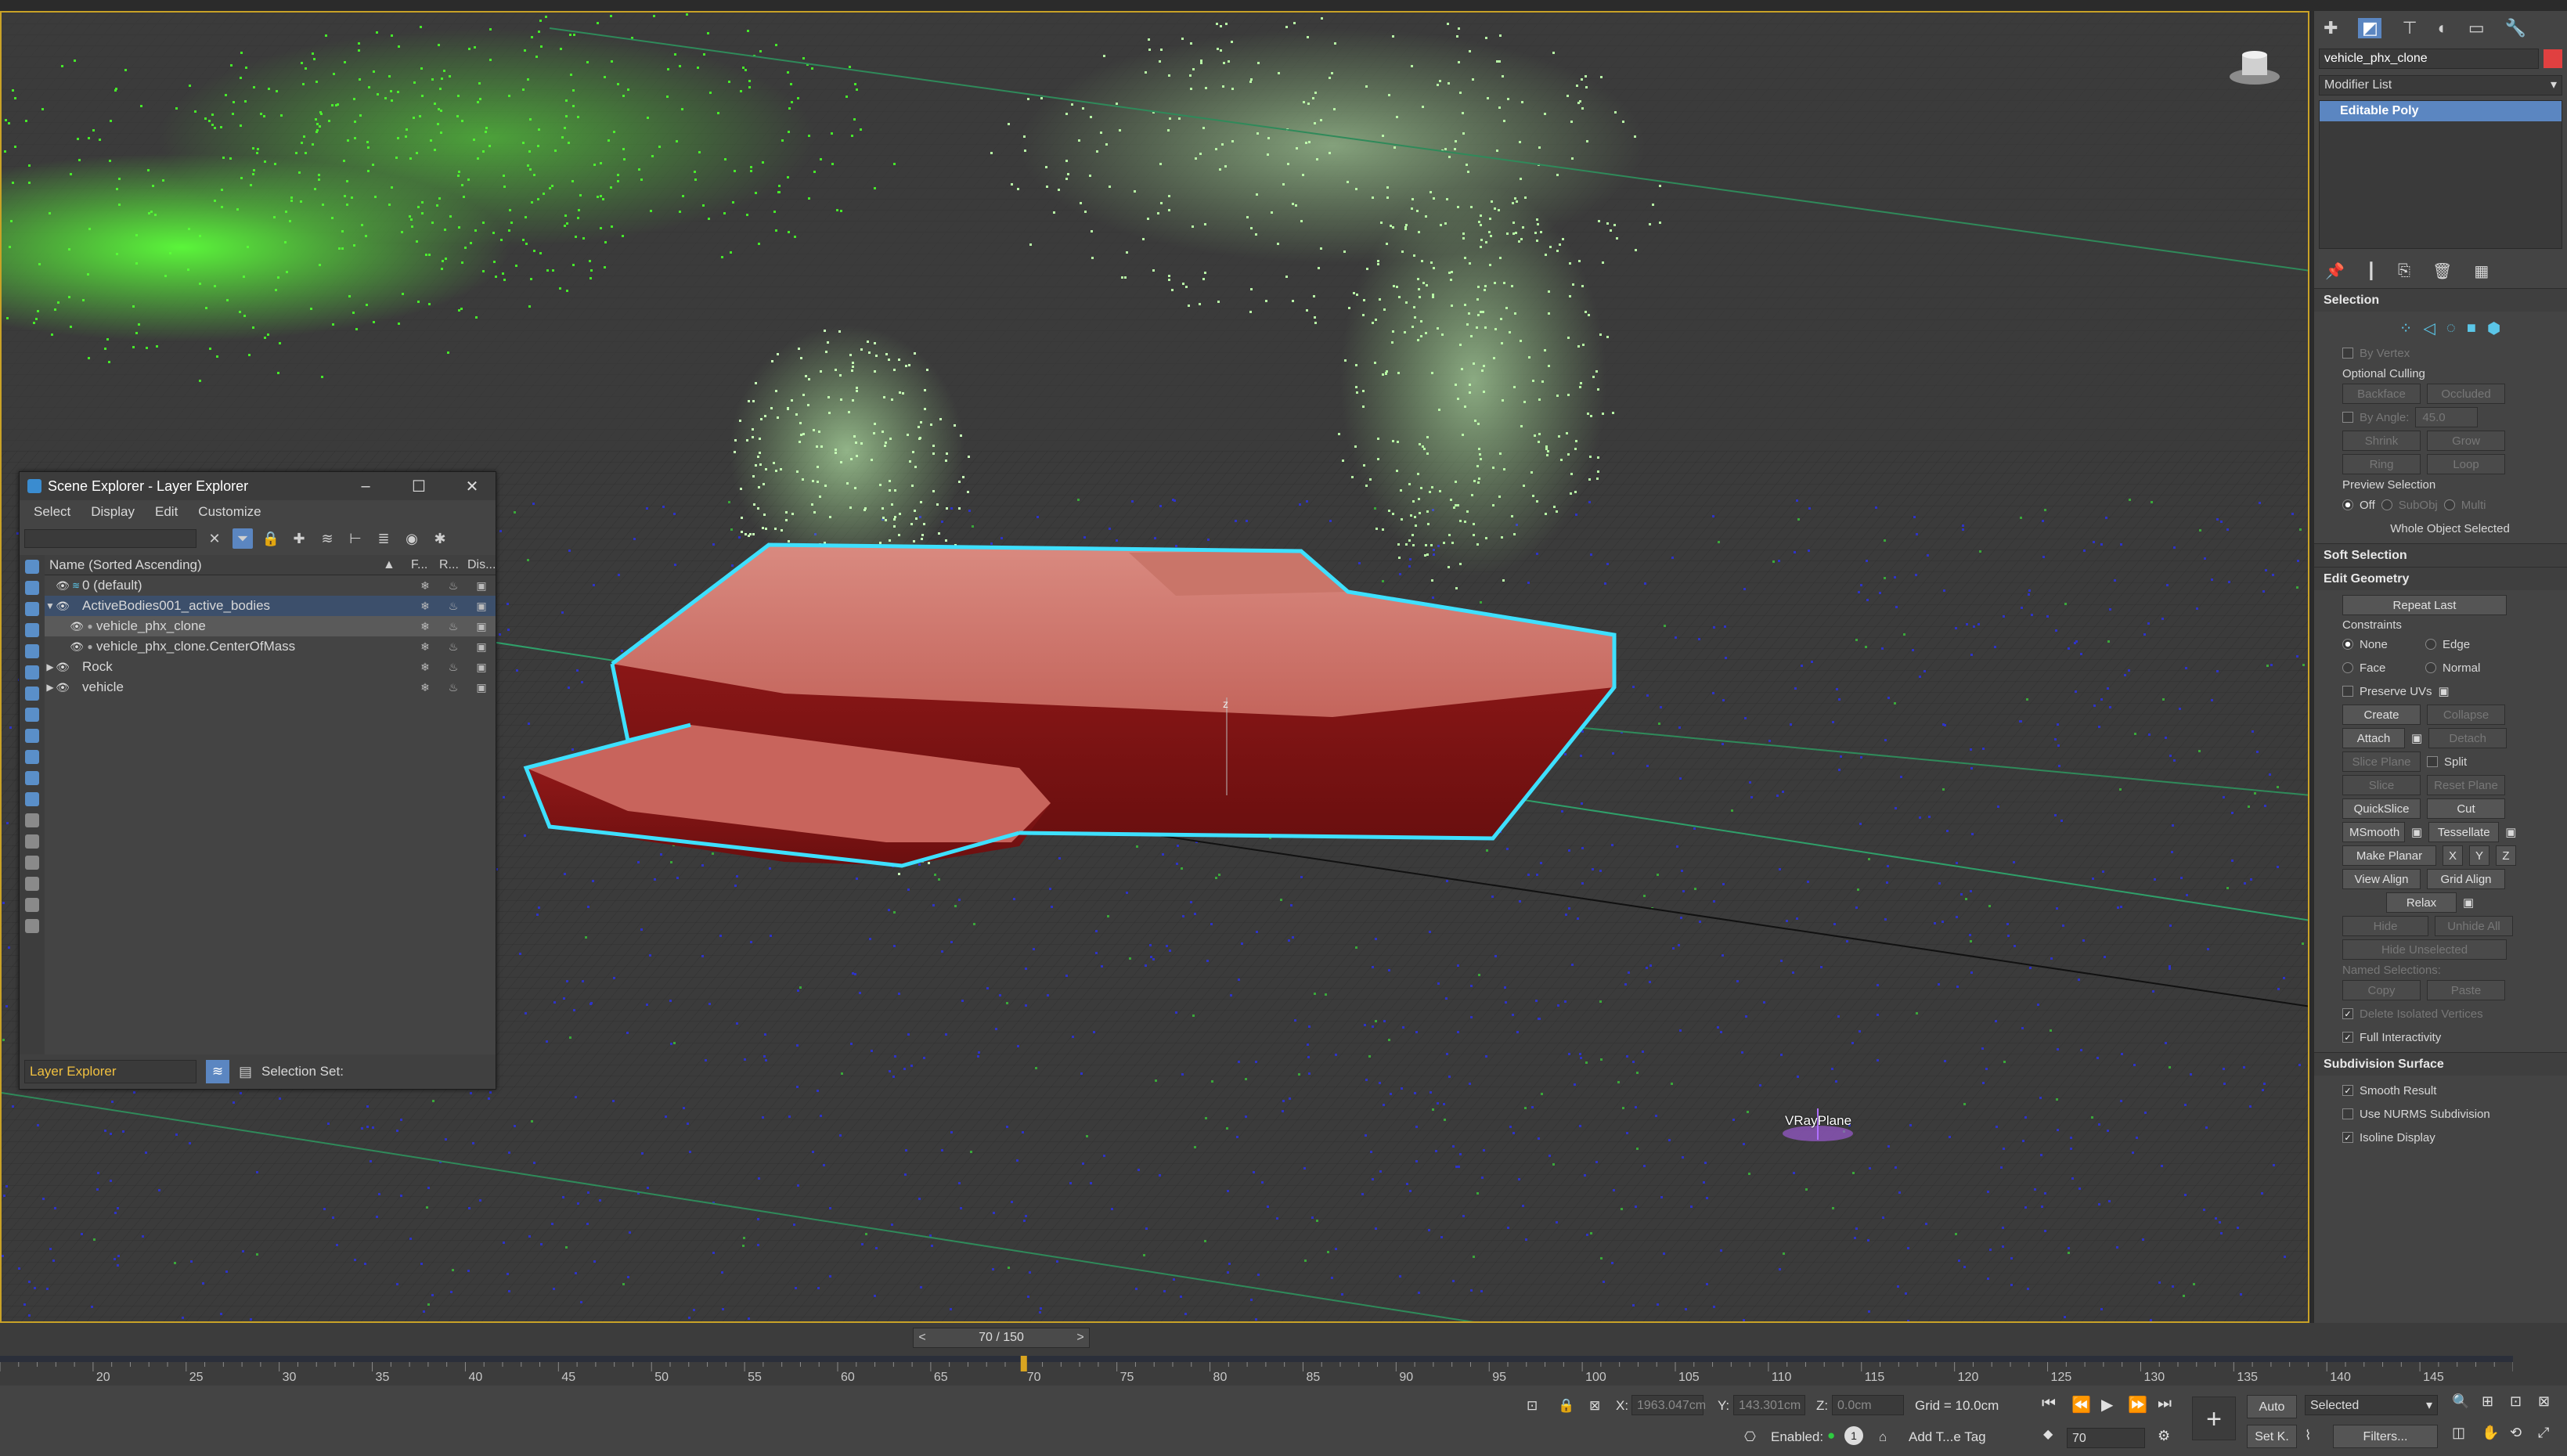 Image resolution: width=2567 pixels, height=1456 pixels. I want to click on filter-funnel-icon, so click(32, 884).